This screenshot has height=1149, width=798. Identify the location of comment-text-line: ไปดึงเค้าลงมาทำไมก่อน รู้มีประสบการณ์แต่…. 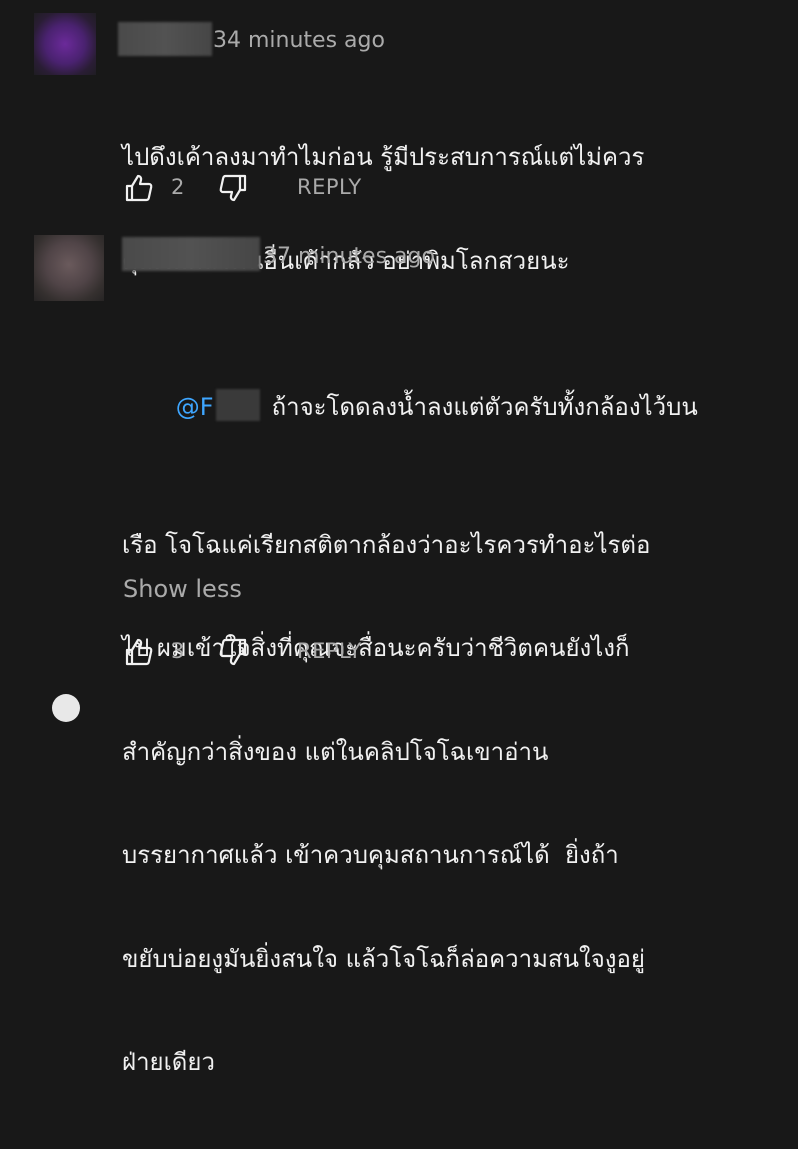
(383, 157).